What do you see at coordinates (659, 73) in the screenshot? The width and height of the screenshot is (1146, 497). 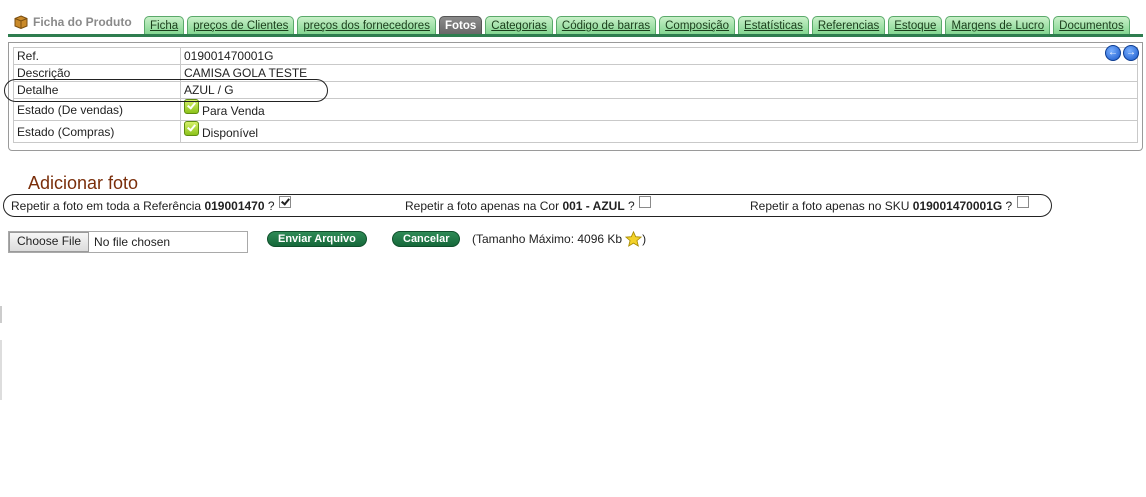 I see `description-value: CAMISA GOLA TESTE` at bounding box center [659, 73].